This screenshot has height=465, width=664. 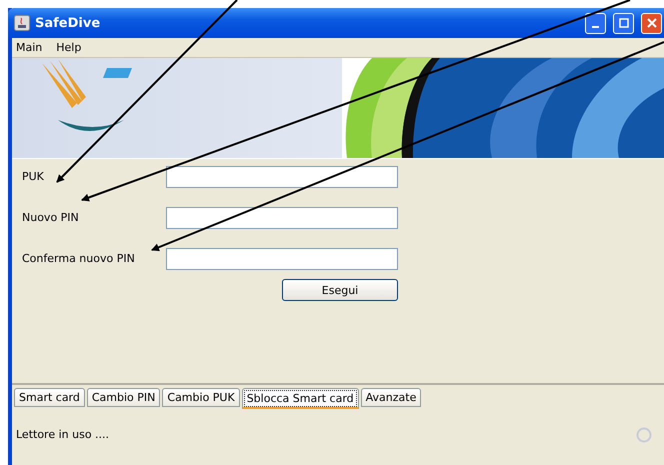 I want to click on maximize-button, so click(x=623, y=23).